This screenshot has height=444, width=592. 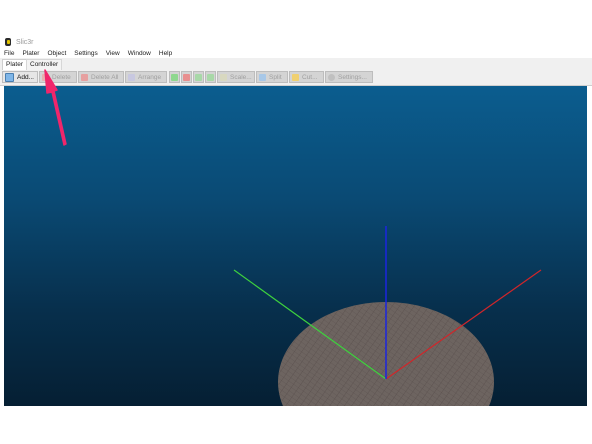 I want to click on print-bed, so click(x=386, y=354).